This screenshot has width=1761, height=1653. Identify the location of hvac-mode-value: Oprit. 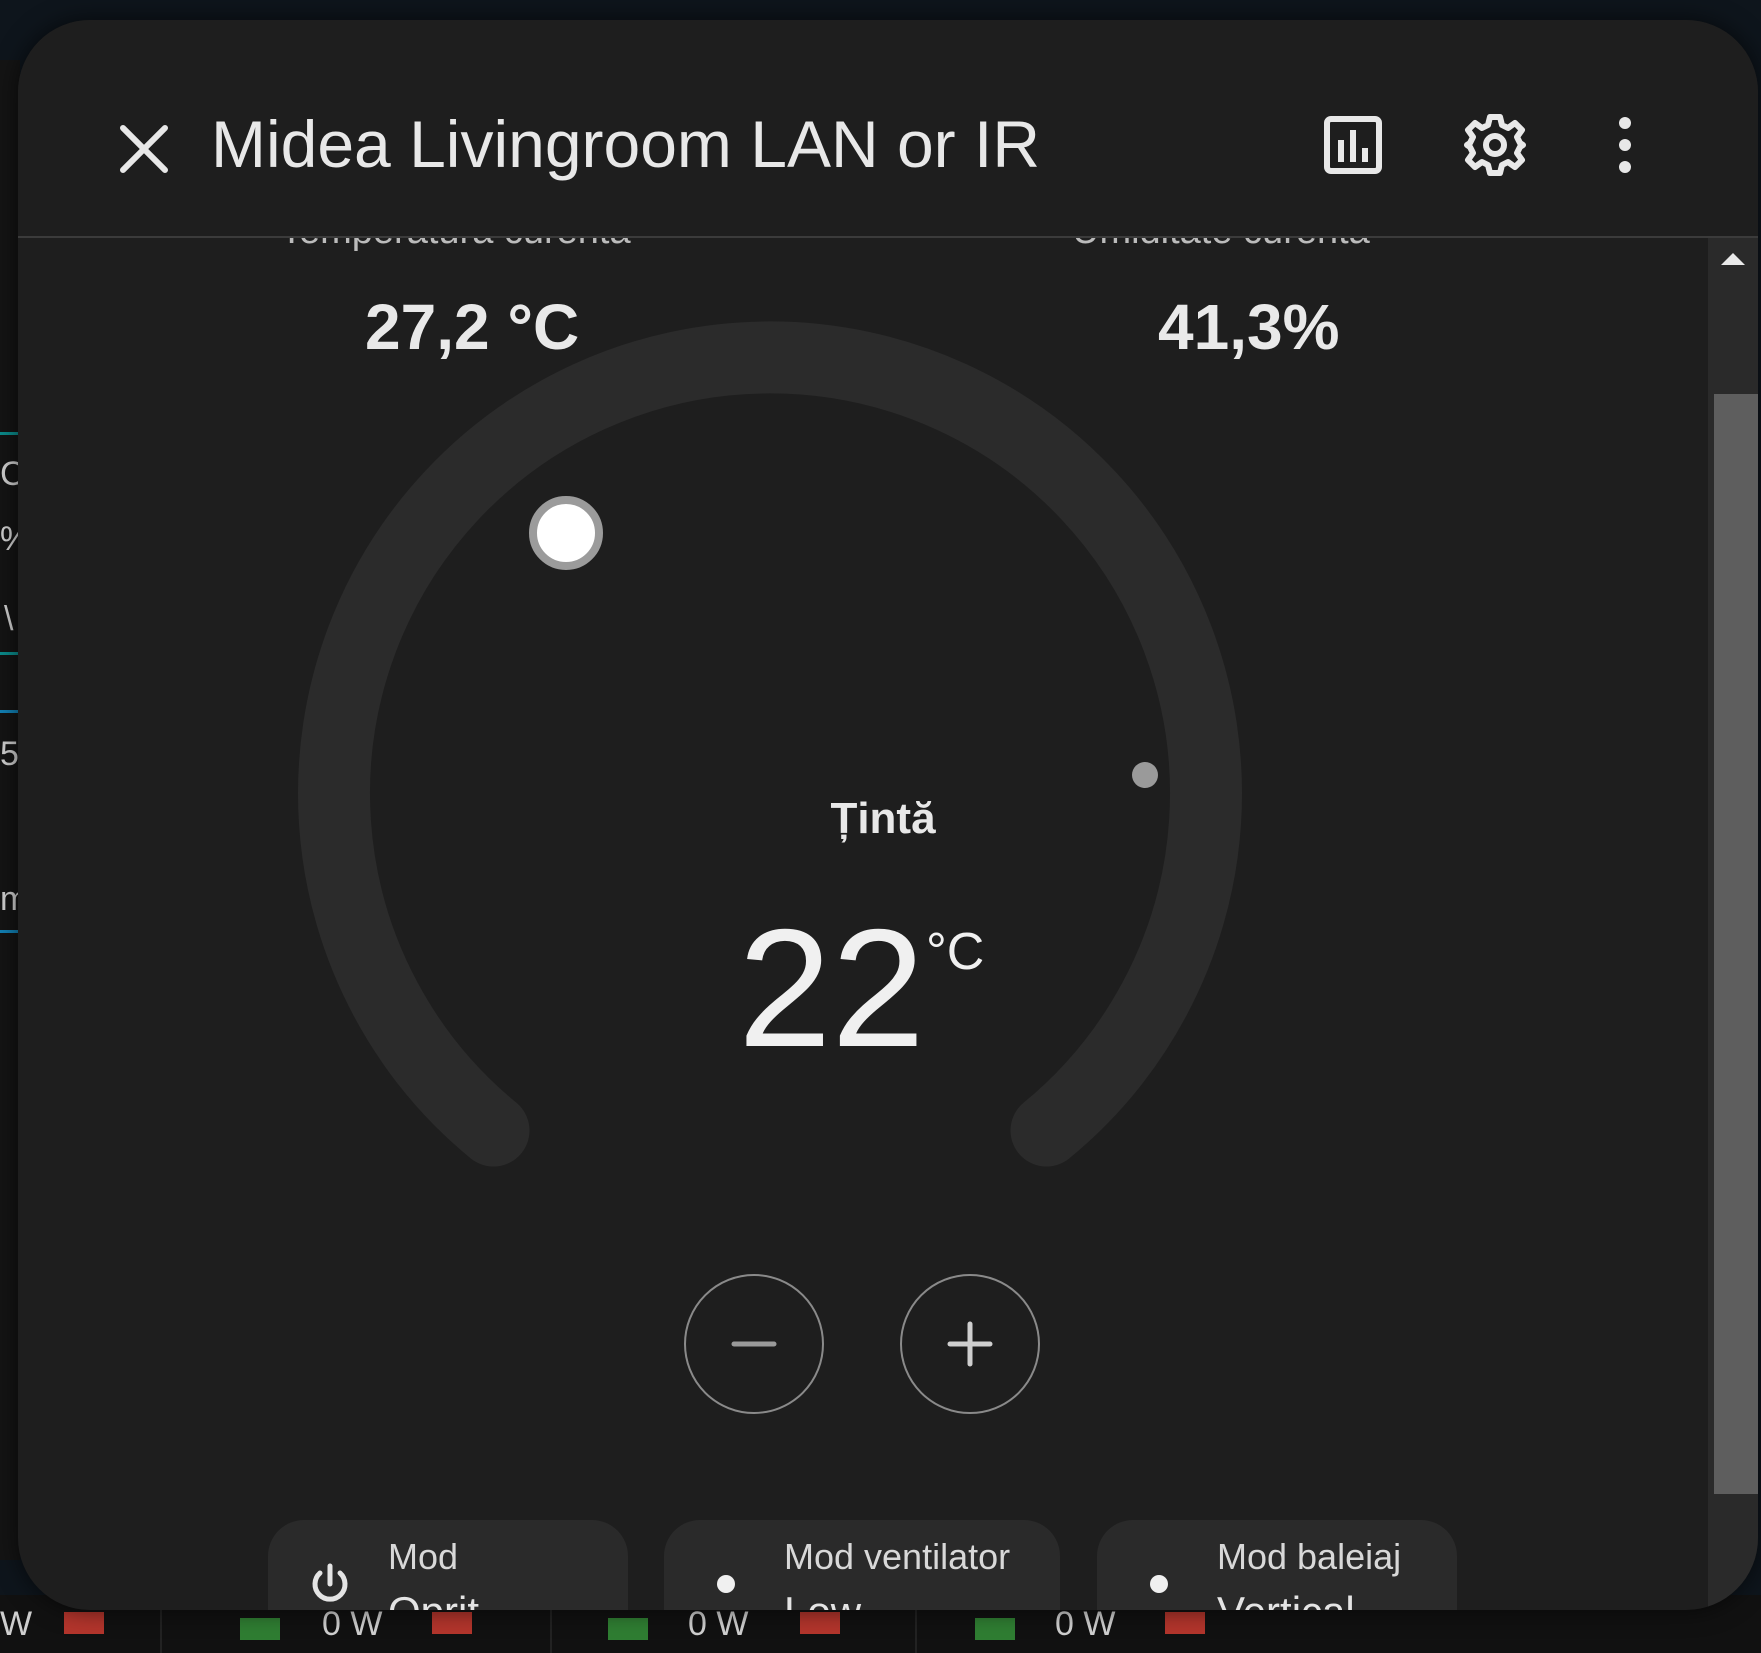
(433, 1599).